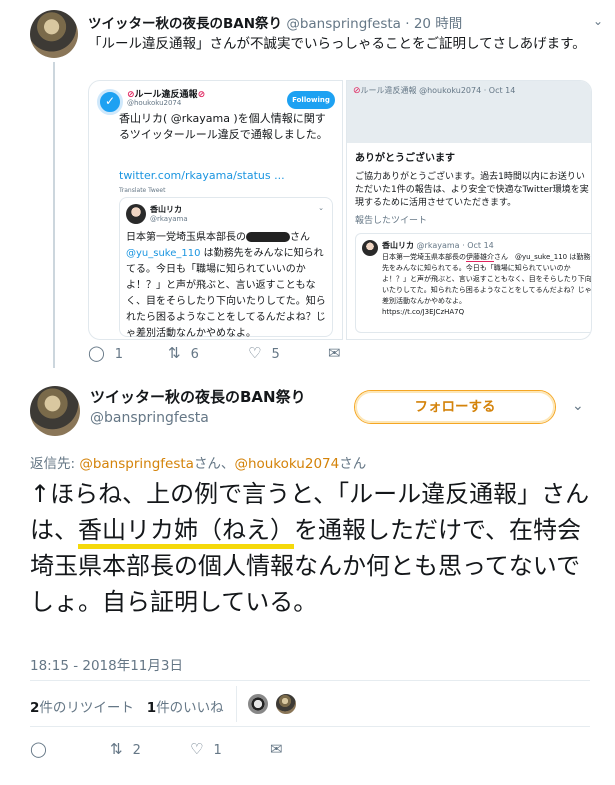 This screenshot has width=615, height=785. What do you see at coordinates (598, 21) in the screenshot?
I see `reply-chevron-down-icon: ⌄` at bounding box center [598, 21].